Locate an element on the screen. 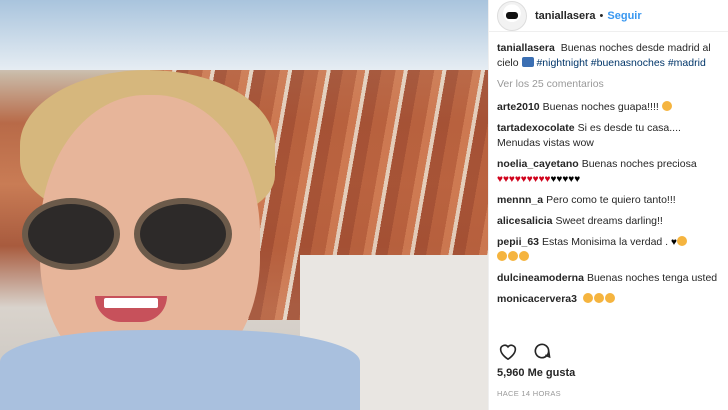  comment-text: Buenas noches tenga usted is located at coordinates (652, 278).